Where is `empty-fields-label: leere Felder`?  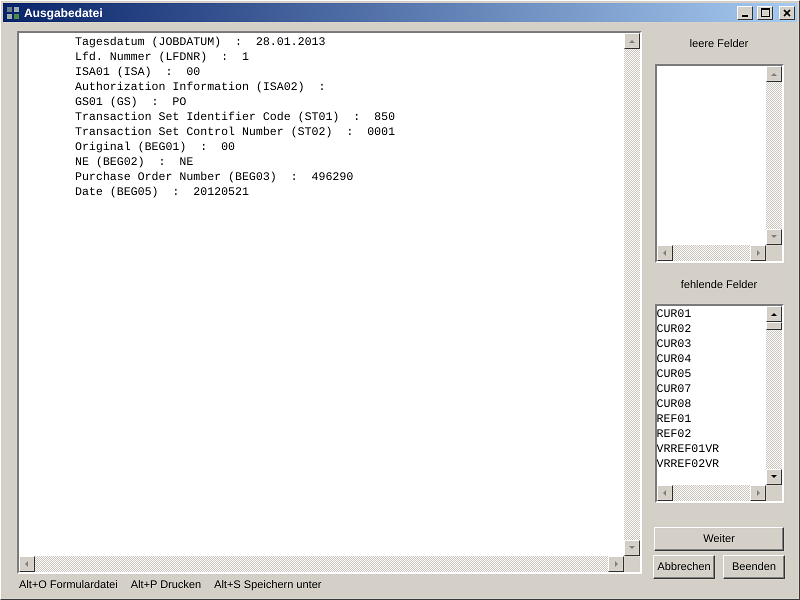
empty-fields-label: leere Felder is located at coordinates (719, 44).